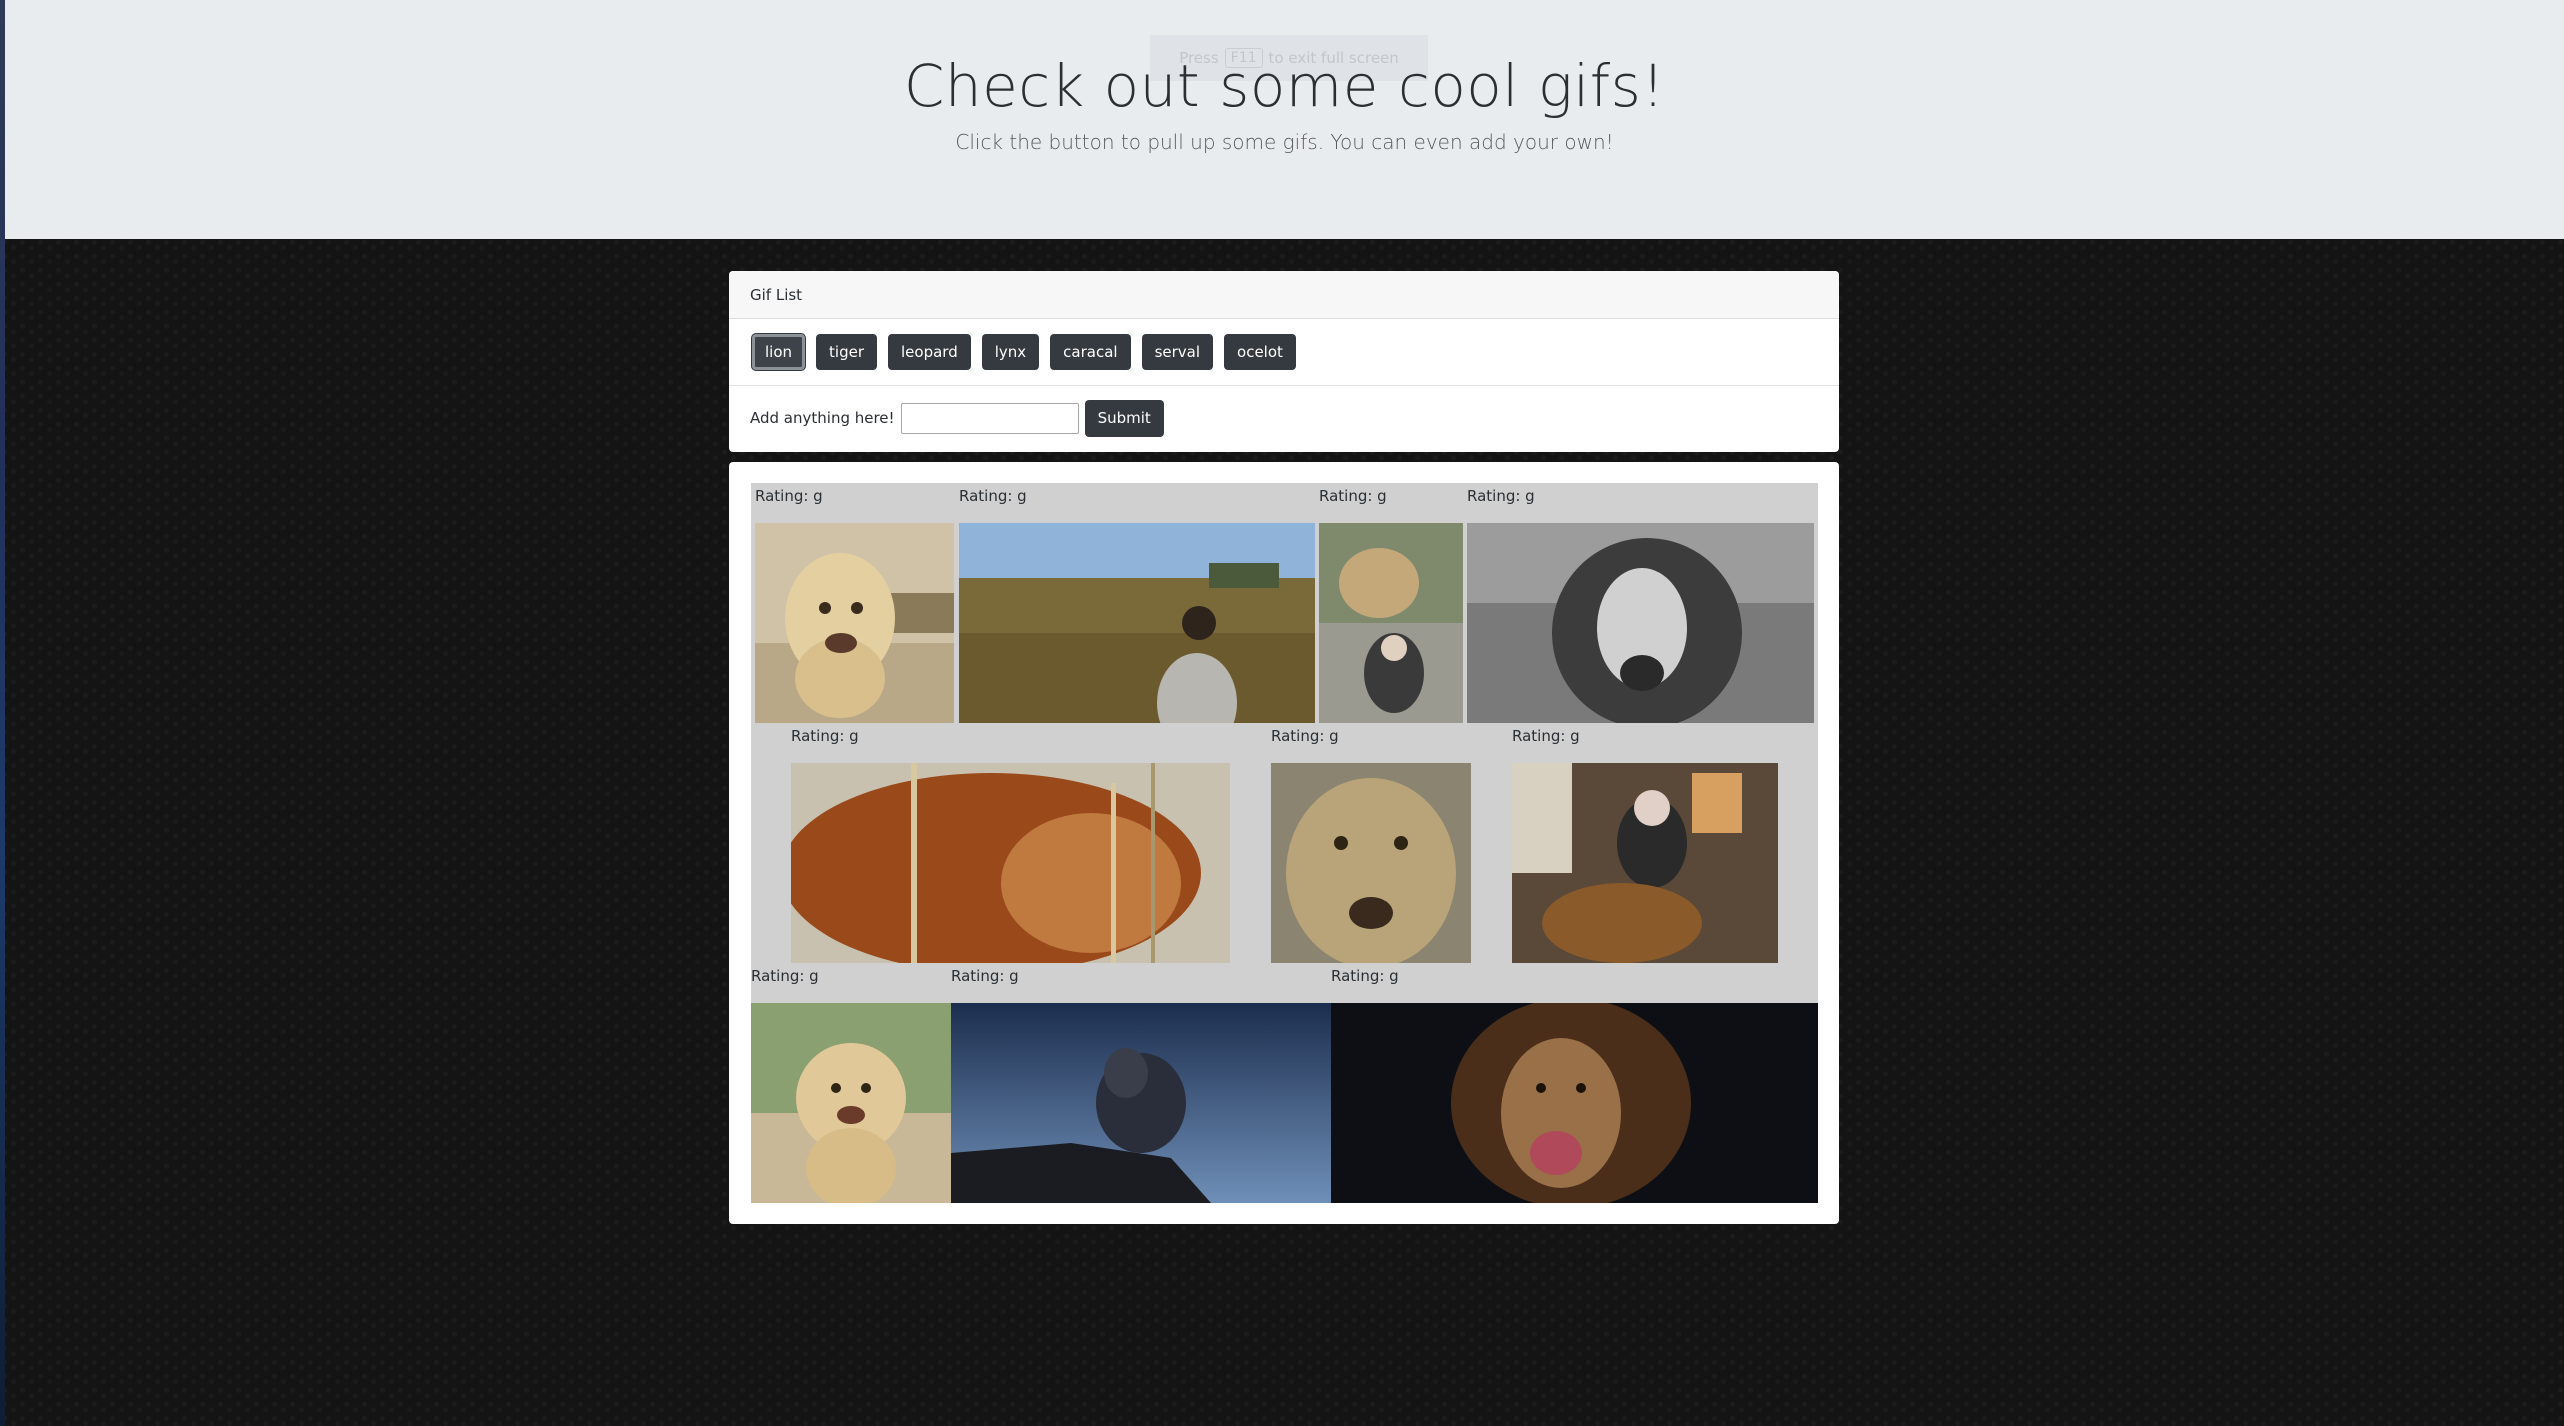  I want to click on add-topic-input, so click(989, 418).